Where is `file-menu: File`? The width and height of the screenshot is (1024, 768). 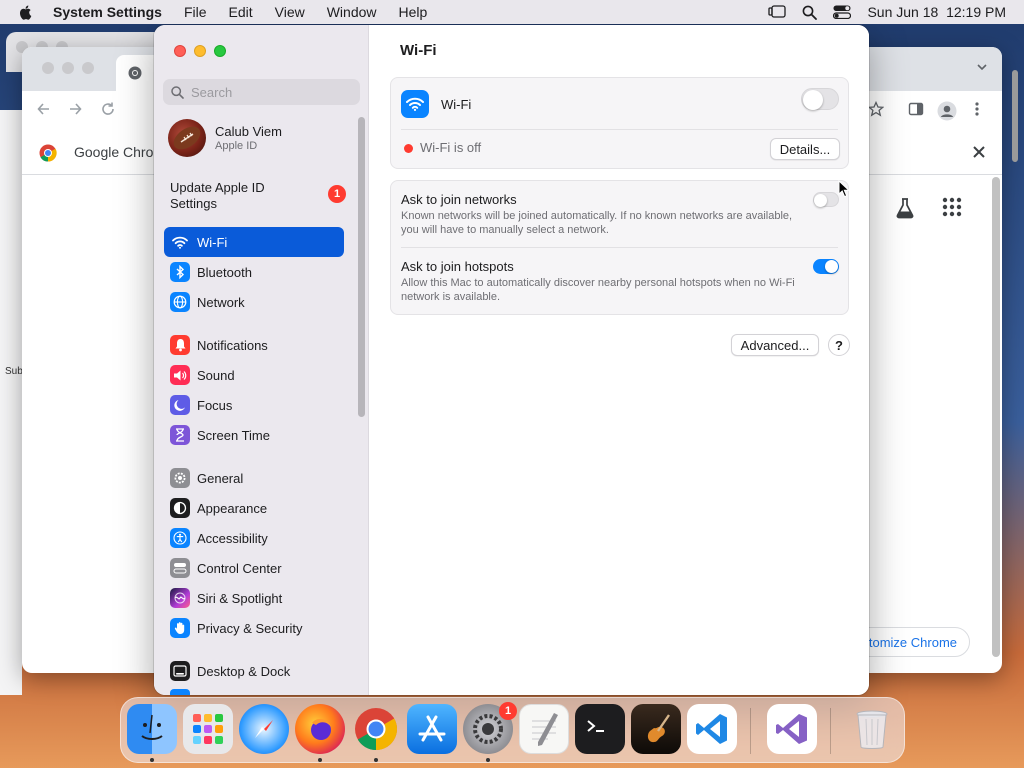
file-menu: File is located at coordinates (195, 12).